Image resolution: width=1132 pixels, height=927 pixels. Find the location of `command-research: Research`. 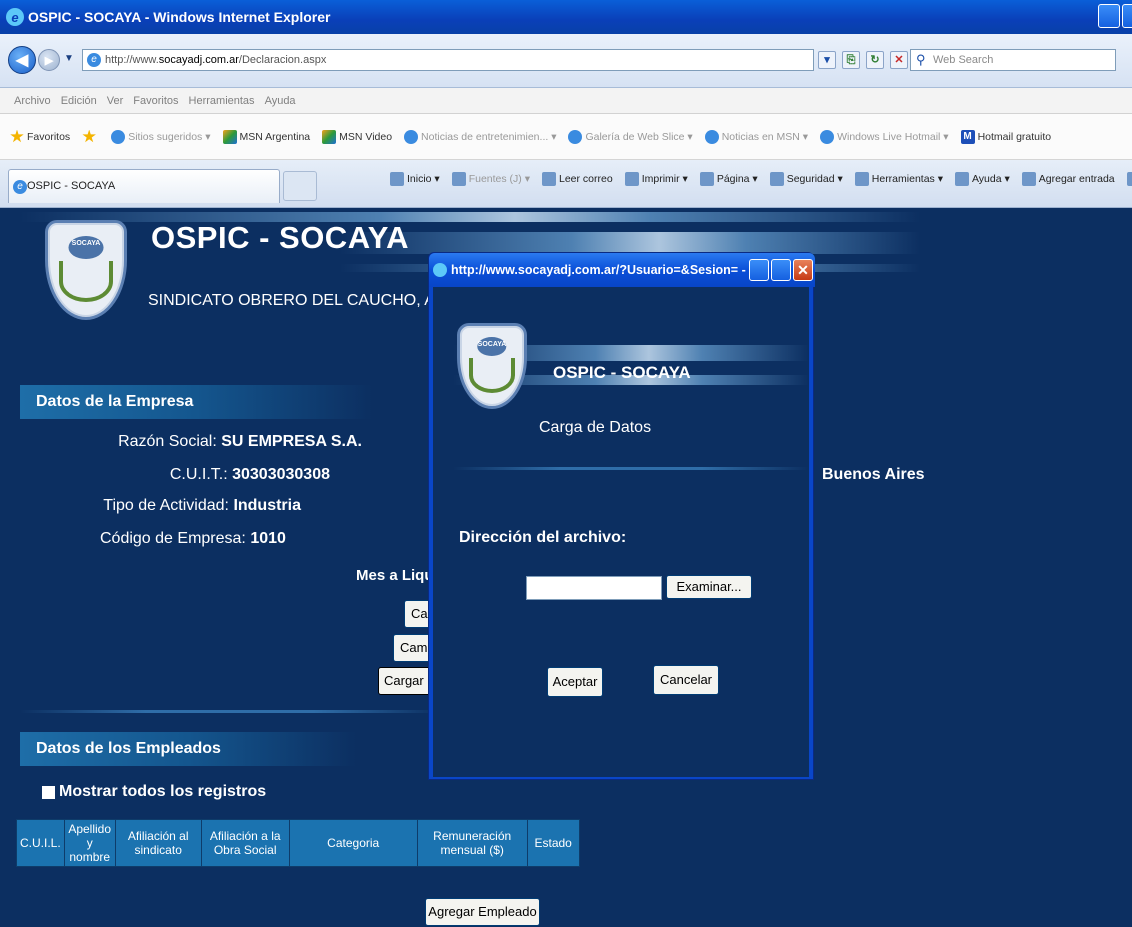

command-research: Research is located at coordinates (1129, 179).